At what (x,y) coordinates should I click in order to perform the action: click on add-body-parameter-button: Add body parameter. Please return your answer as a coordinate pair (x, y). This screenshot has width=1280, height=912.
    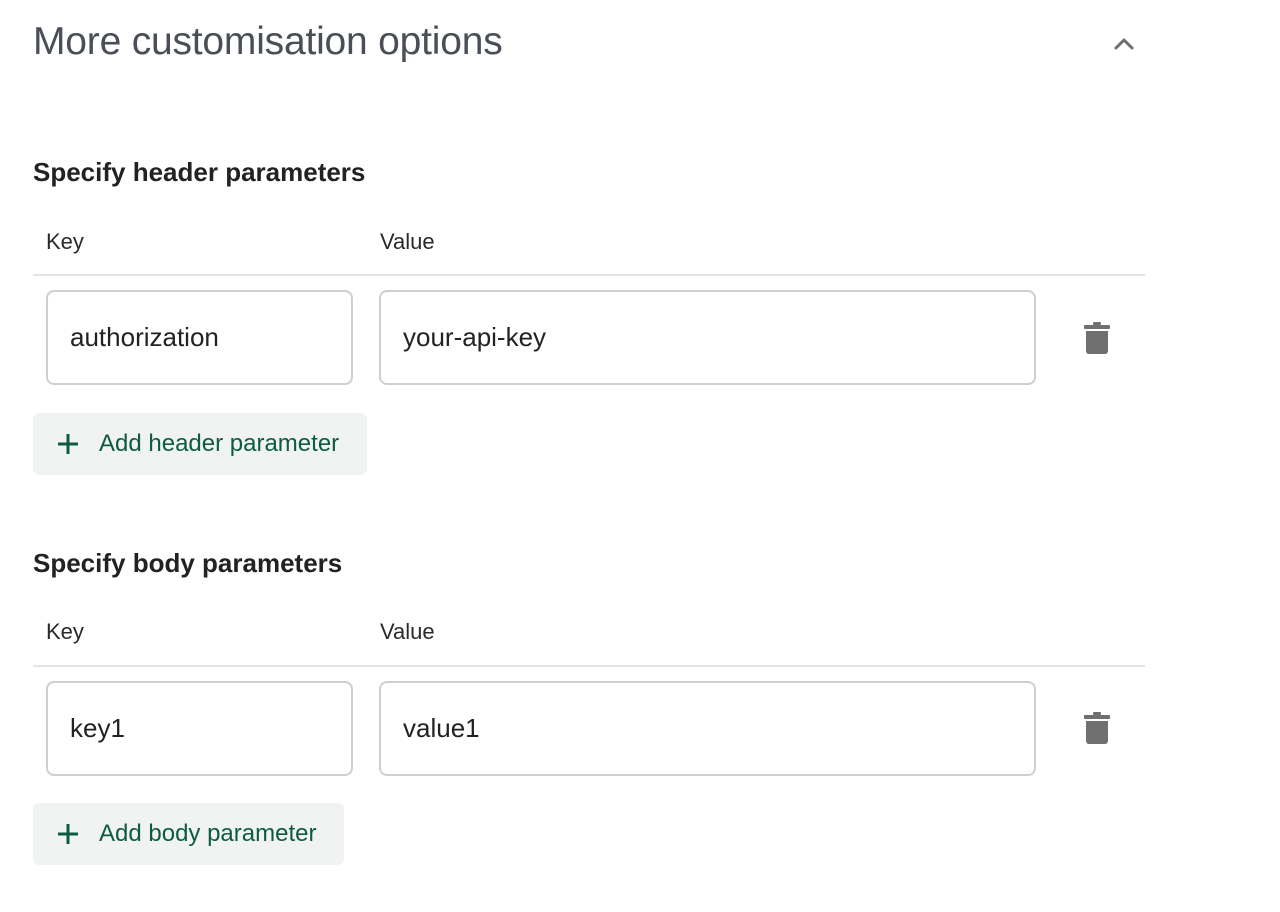
    Looking at the image, I should click on (189, 834).